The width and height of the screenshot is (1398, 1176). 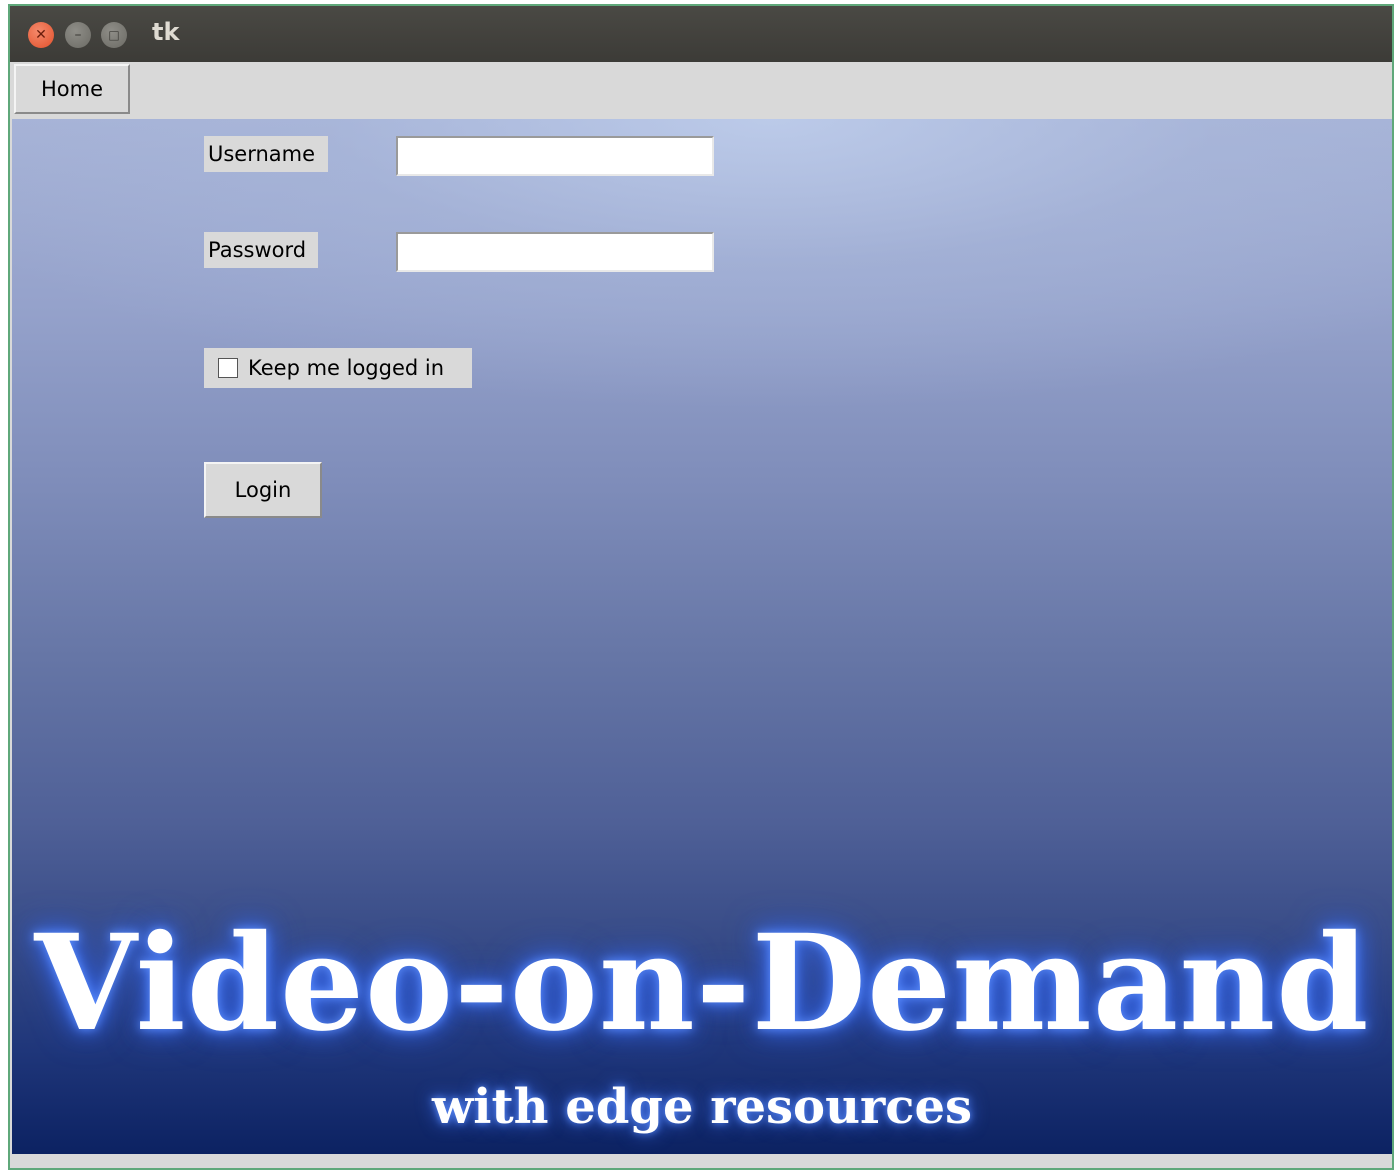 I want to click on username-field, so click(x=555, y=156).